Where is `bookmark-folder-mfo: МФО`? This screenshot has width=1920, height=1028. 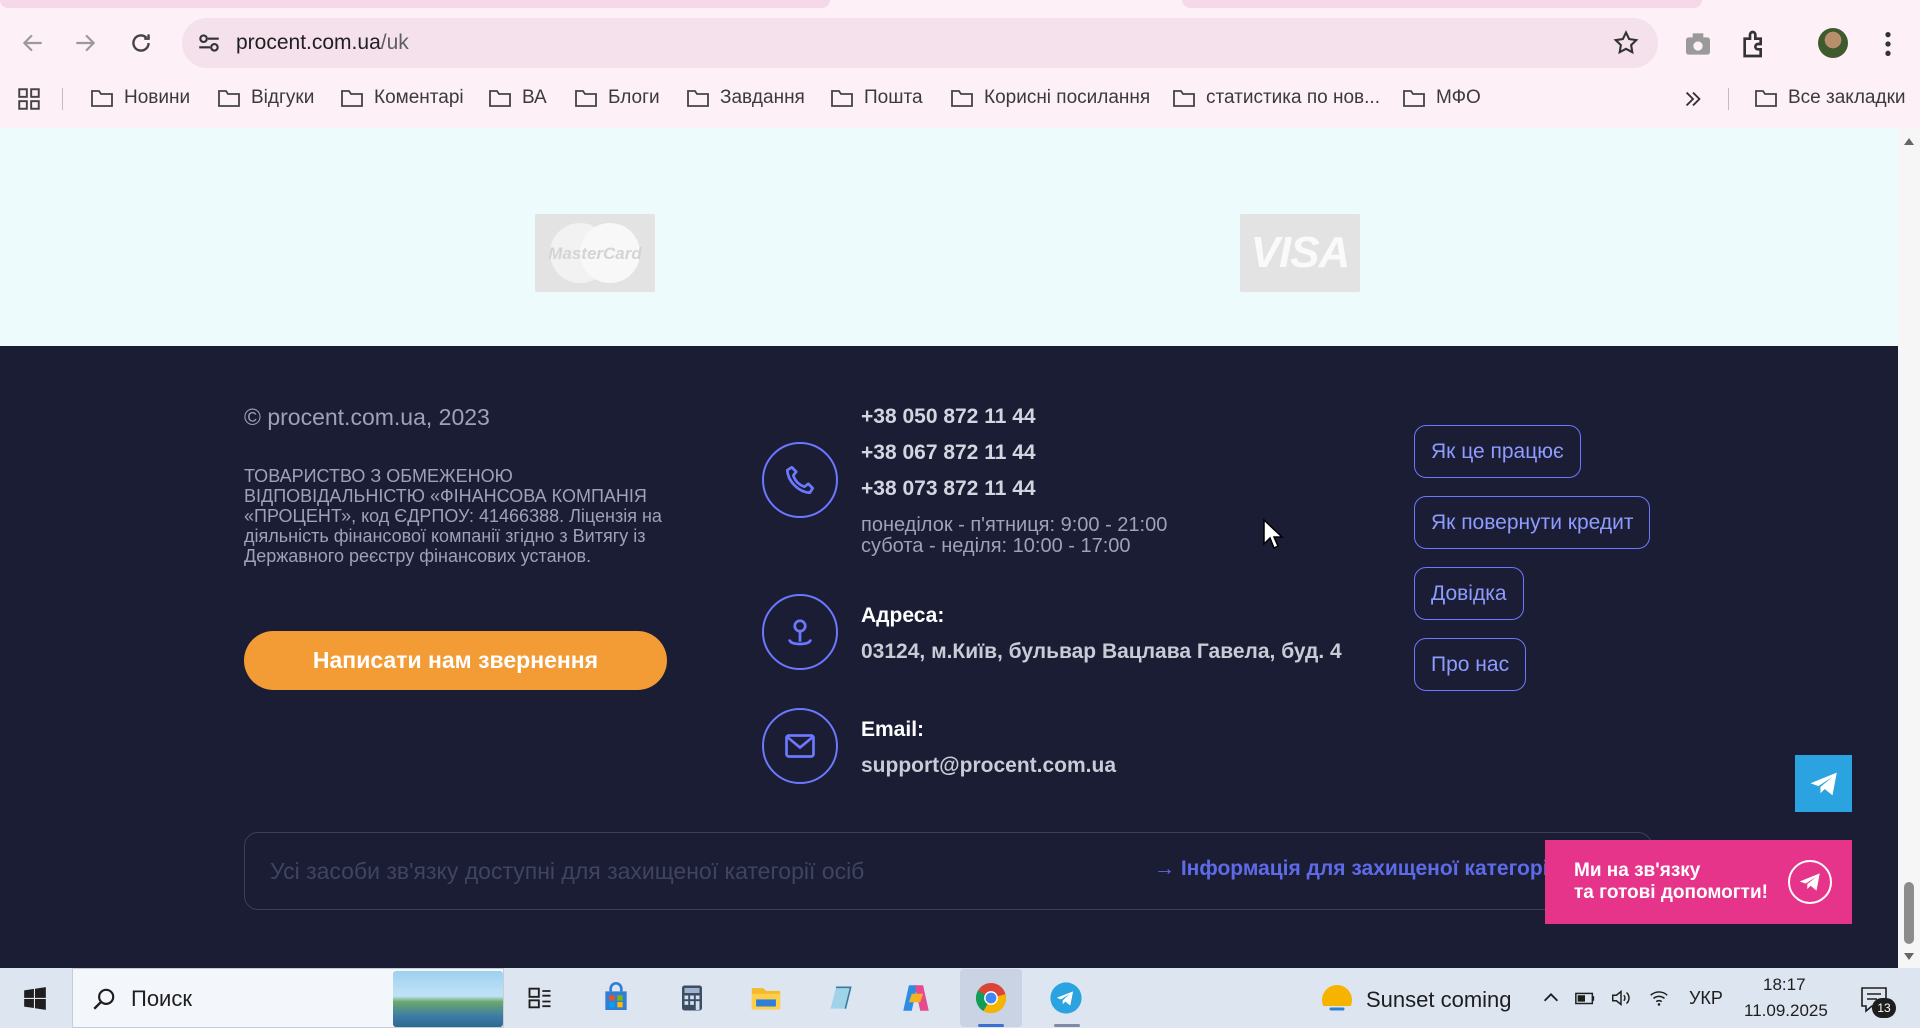
bookmark-folder-mfo: МФО is located at coordinates (1441, 98).